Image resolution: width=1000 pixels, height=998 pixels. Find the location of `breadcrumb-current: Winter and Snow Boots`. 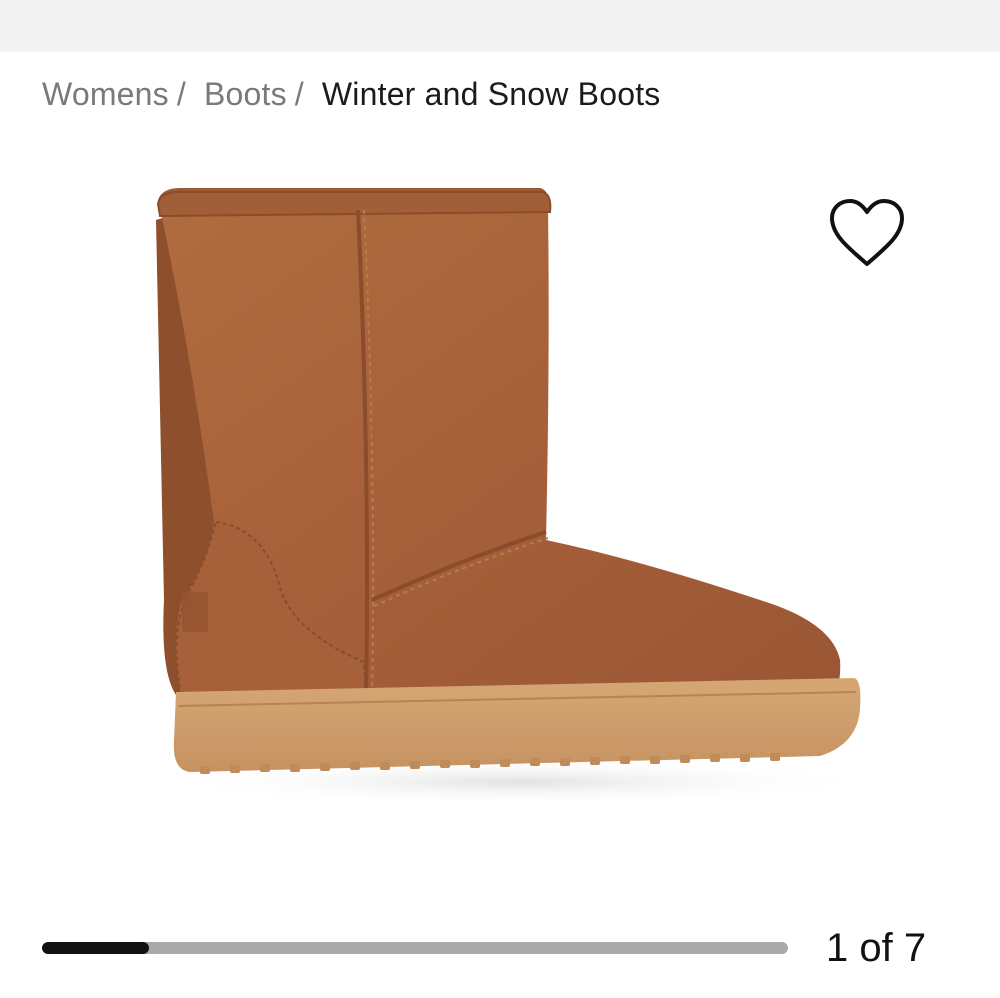

breadcrumb-current: Winter and Snow Boots is located at coordinates (491, 93).